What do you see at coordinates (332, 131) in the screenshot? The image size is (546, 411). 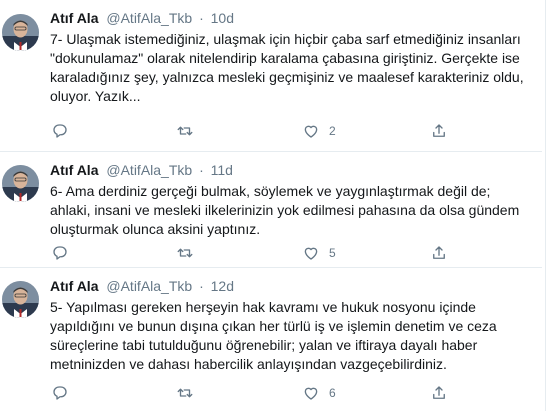 I see `like-count: 2` at bounding box center [332, 131].